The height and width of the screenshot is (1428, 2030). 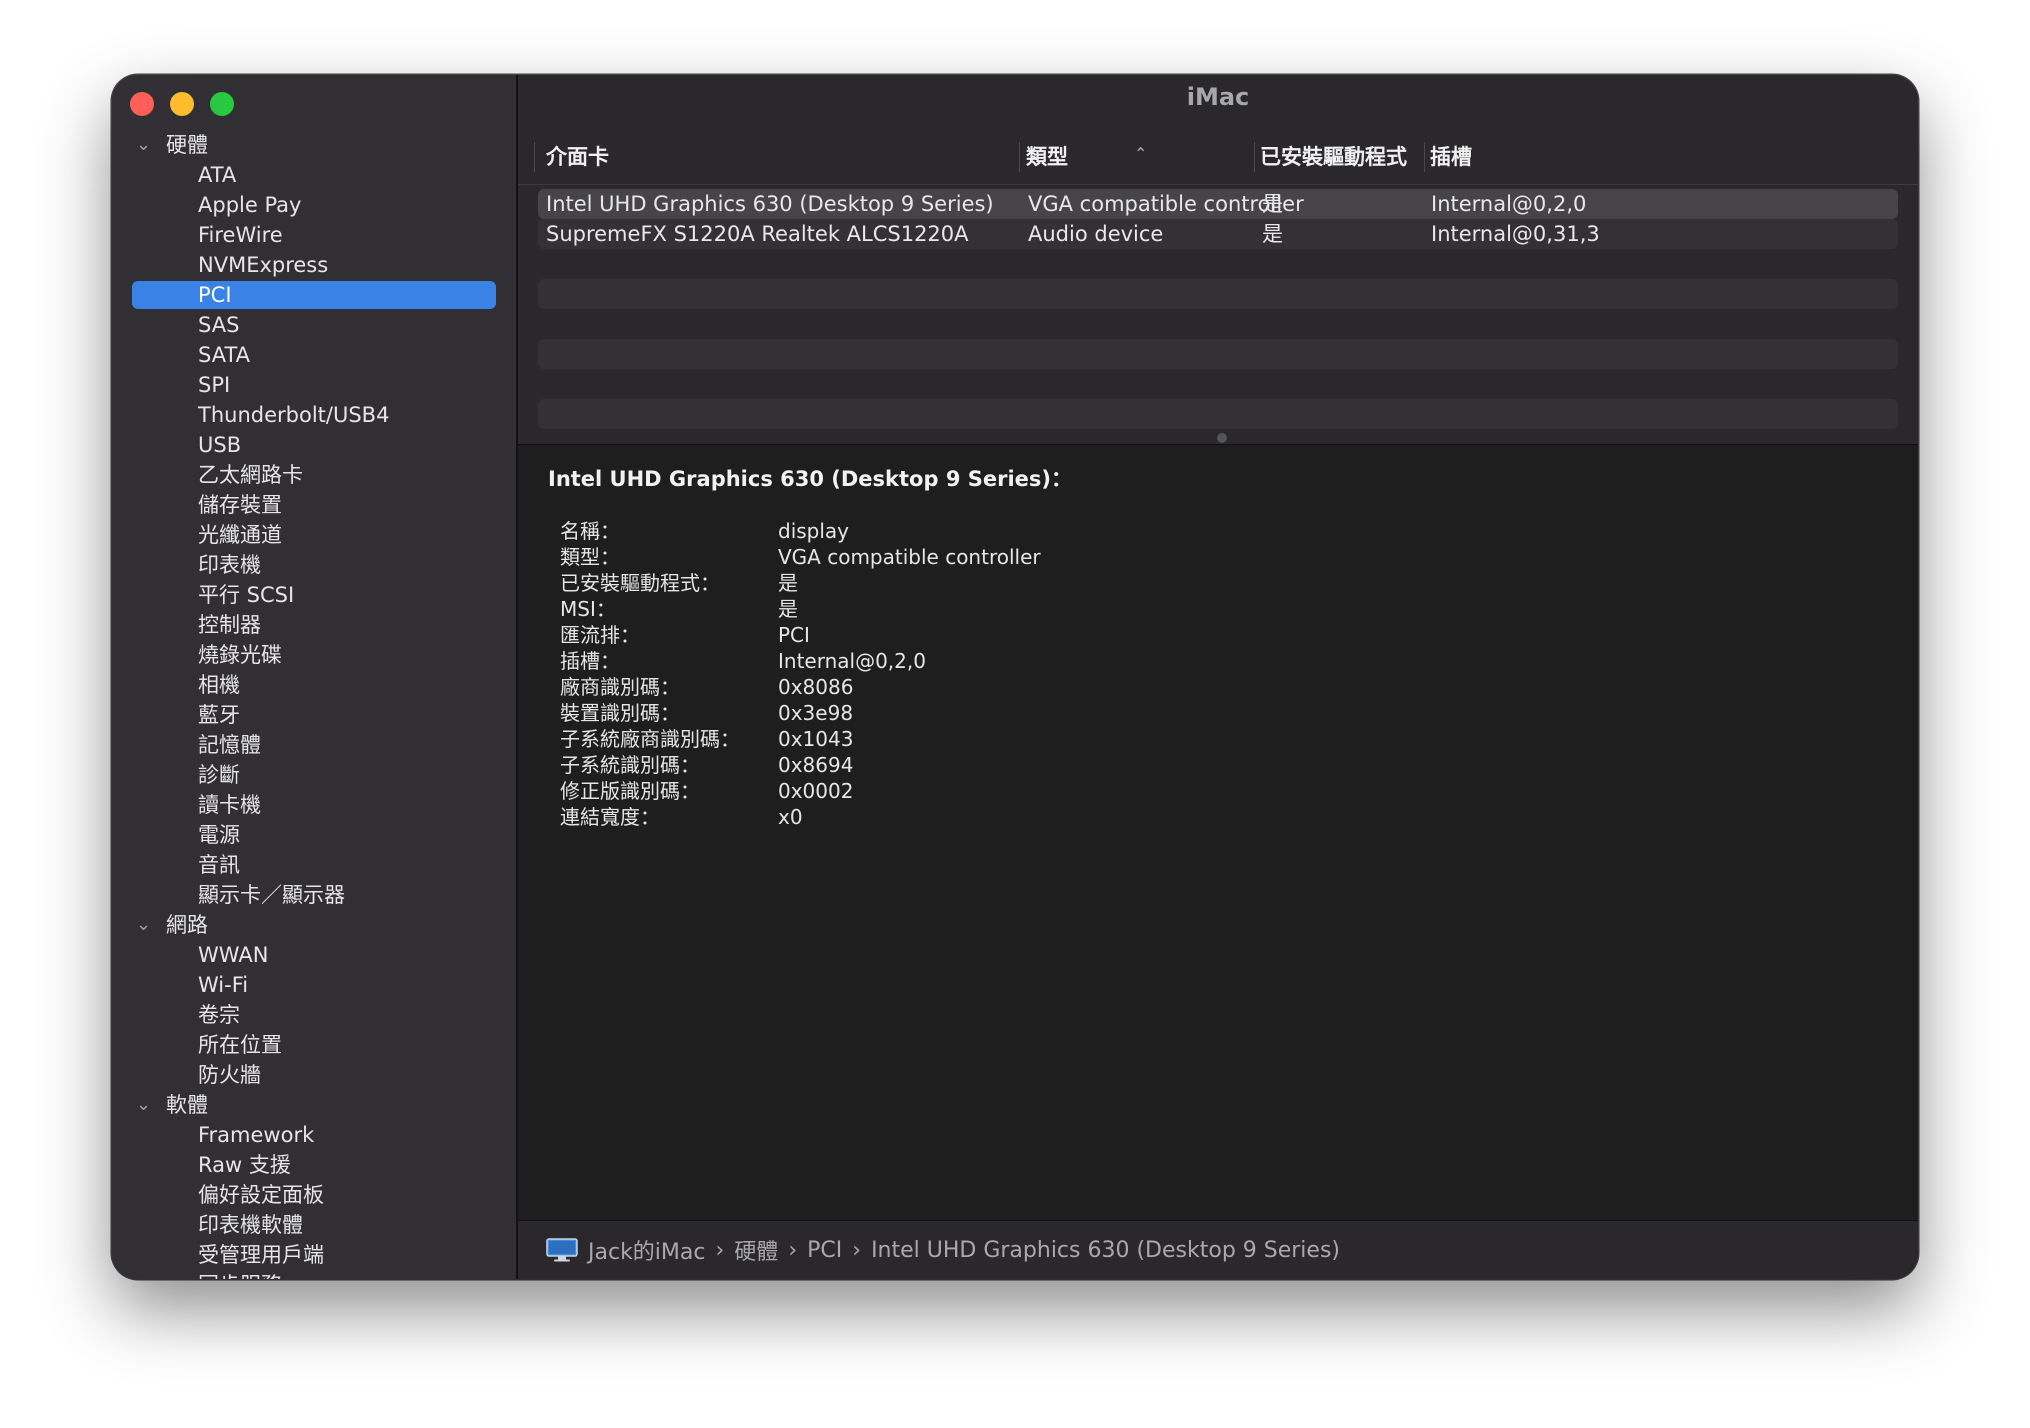 I want to click on sidebar-item: 儲存裝置, so click(x=314, y=505).